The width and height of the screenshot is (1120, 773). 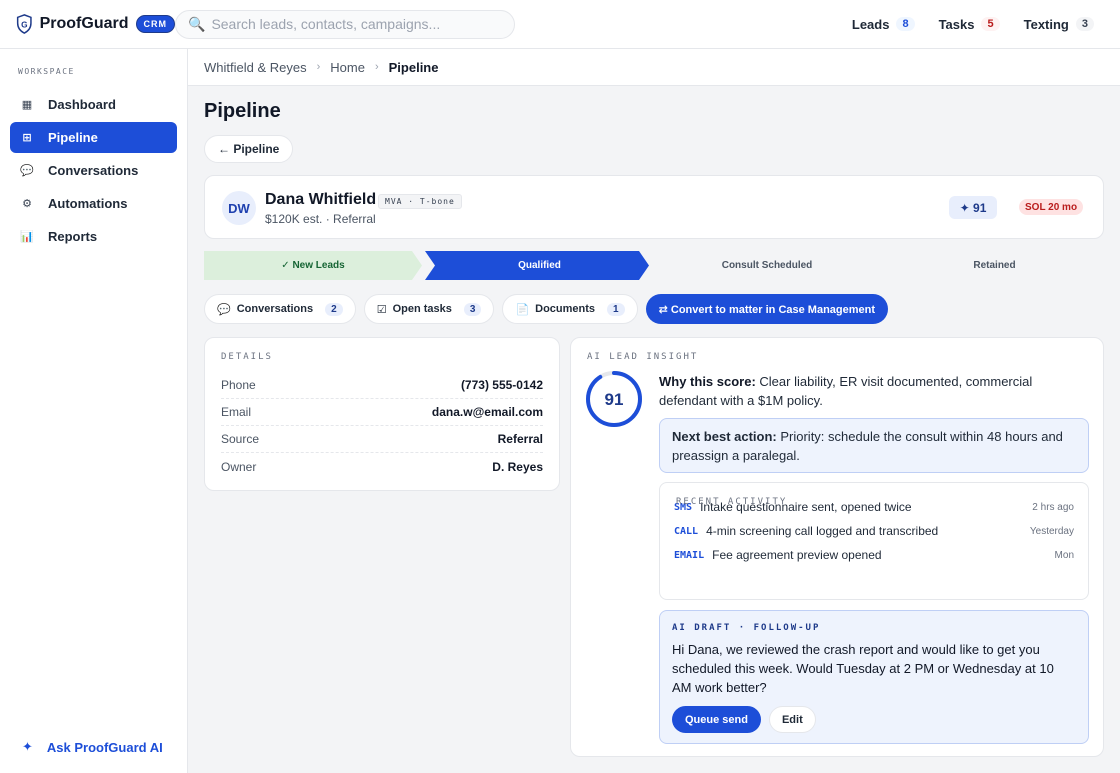 What do you see at coordinates (238, 385) in the screenshot?
I see `detail-key: Phone` at bounding box center [238, 385].